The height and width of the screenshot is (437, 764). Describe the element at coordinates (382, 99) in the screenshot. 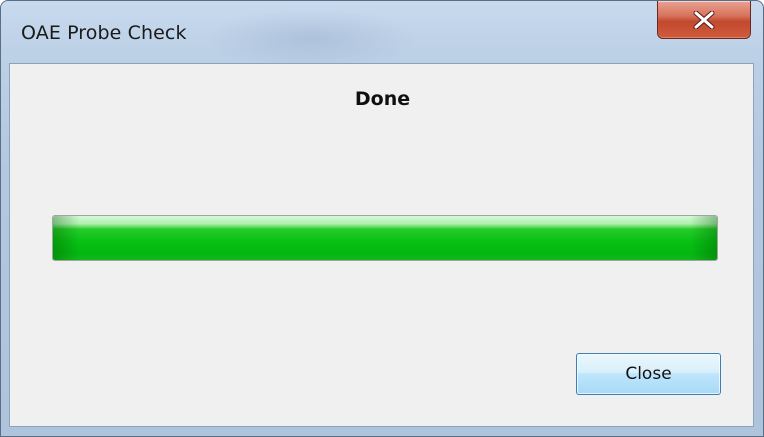

I see `status-label: Done` at that location.